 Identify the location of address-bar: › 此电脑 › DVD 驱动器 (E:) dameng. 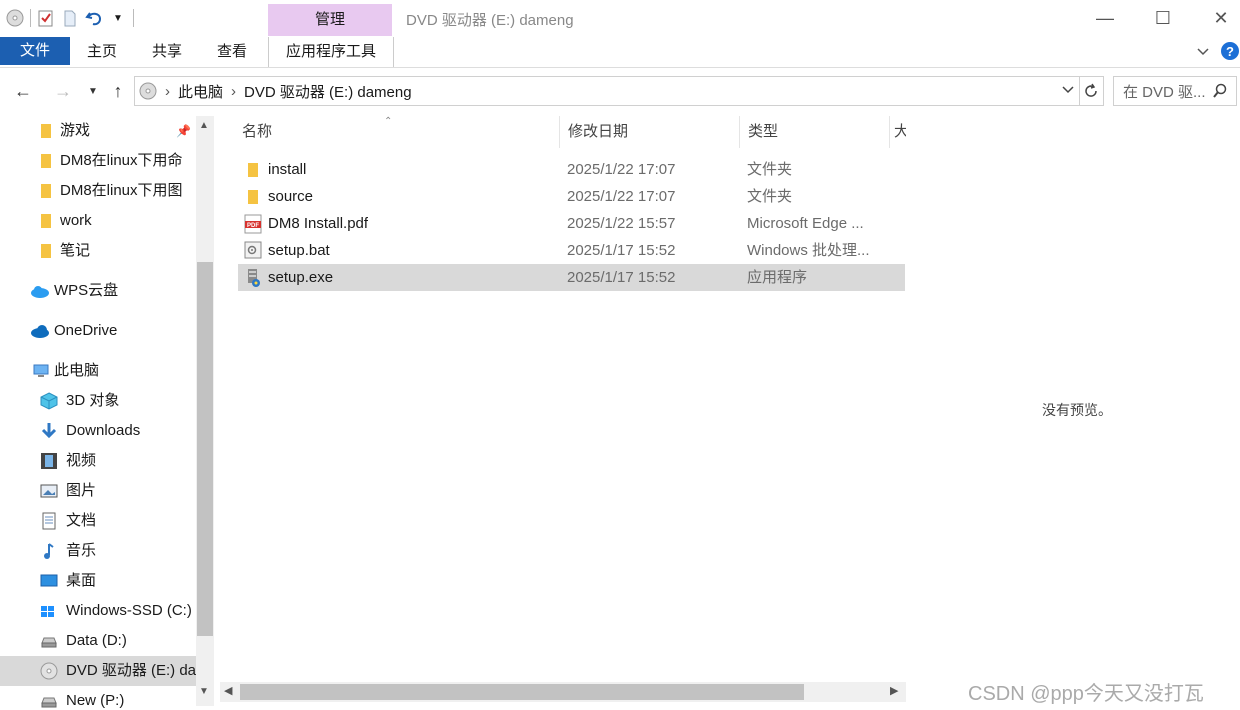
(607, 91).